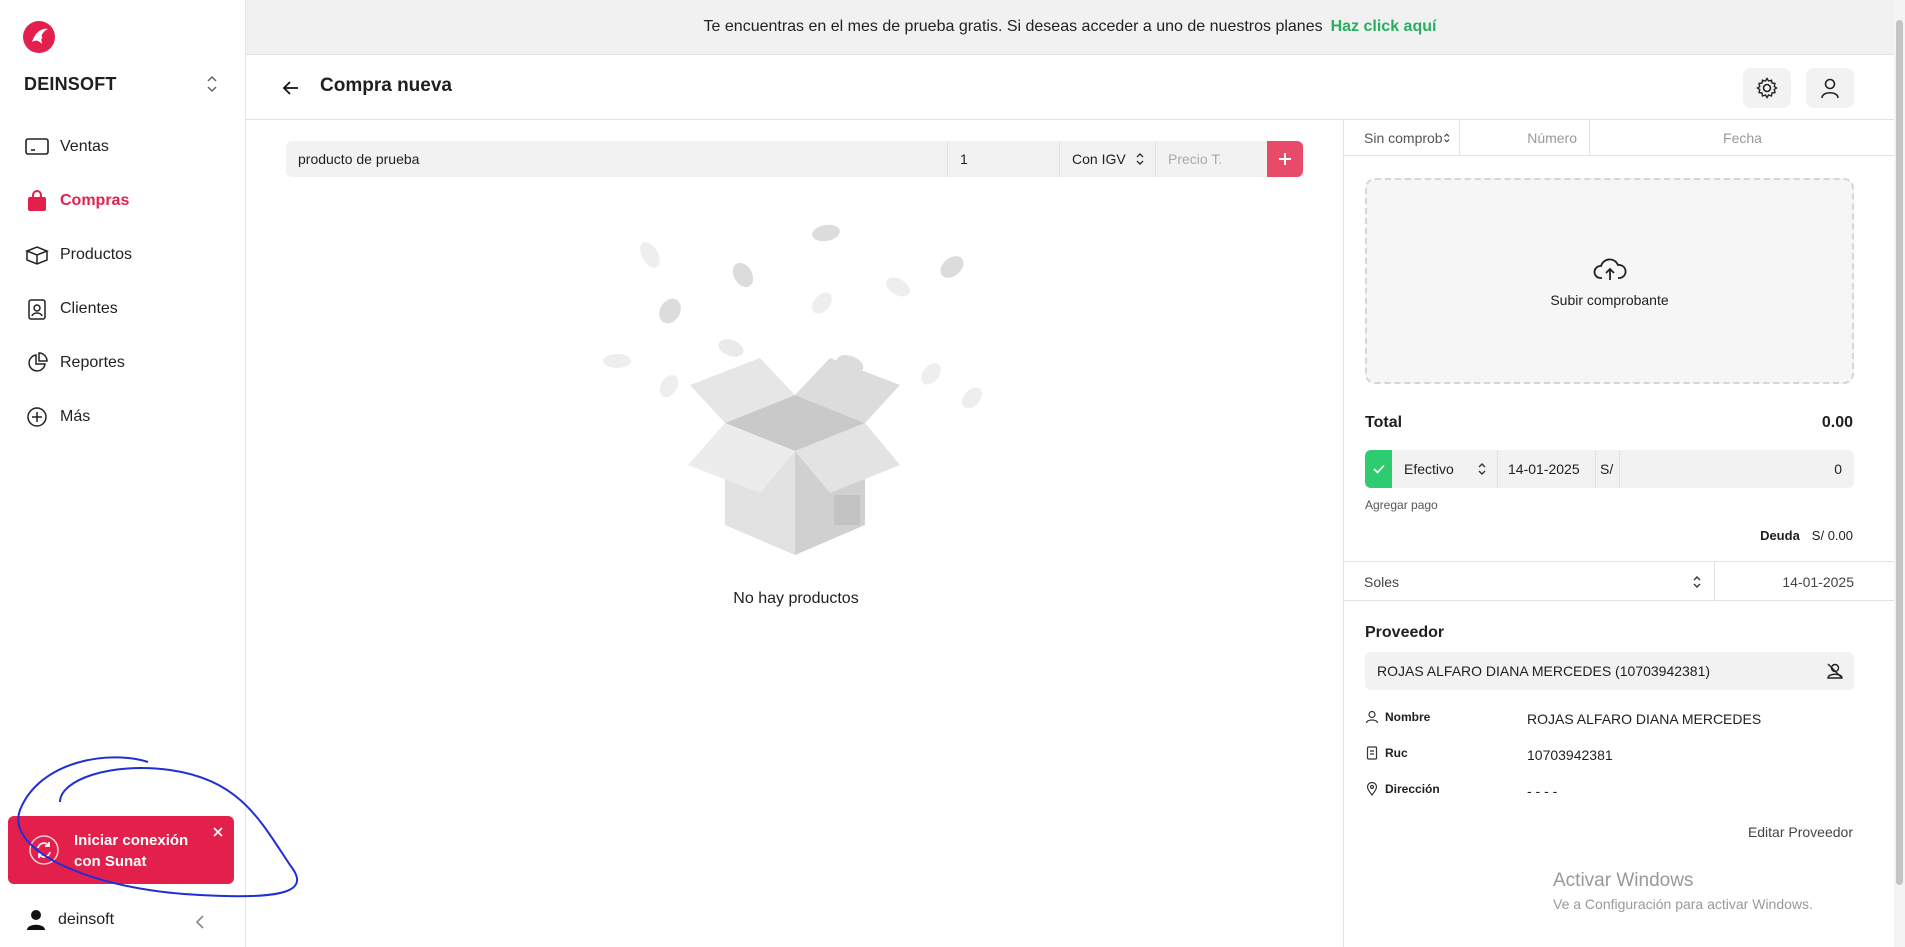 This screenshot has width=1905, height=947. I want to click on sunat-connection-toast: Iniciar conexión con Sunat, so click(121, 850).